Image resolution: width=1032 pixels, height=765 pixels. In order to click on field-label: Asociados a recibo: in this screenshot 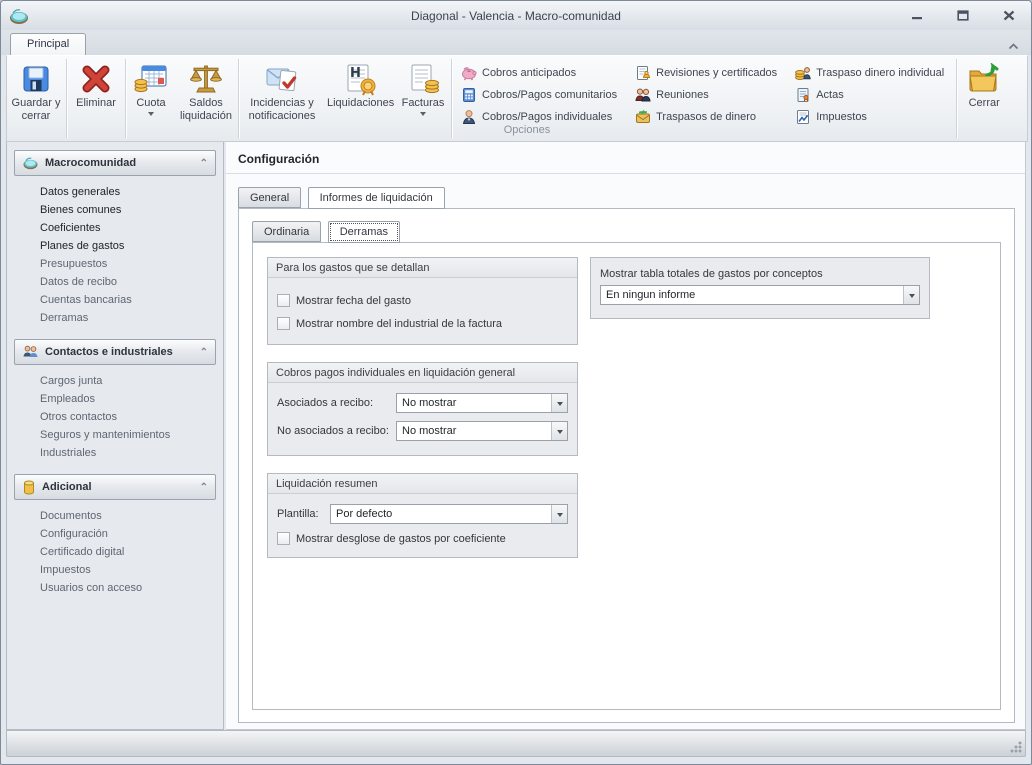, I will do `click(325, 403)`.